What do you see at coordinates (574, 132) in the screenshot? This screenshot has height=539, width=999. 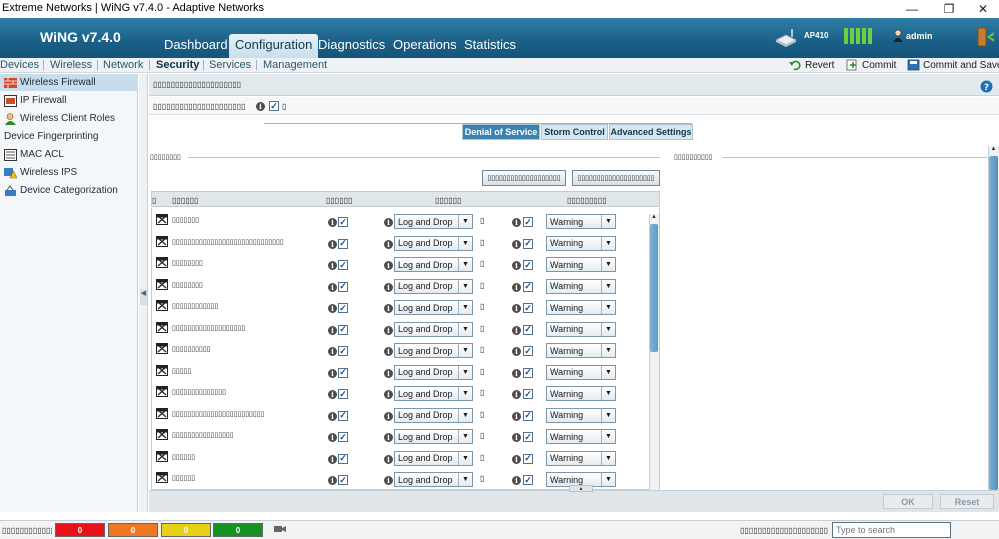 I see `tab-storm-control: Storm Control` at bounding box center [574, 132].